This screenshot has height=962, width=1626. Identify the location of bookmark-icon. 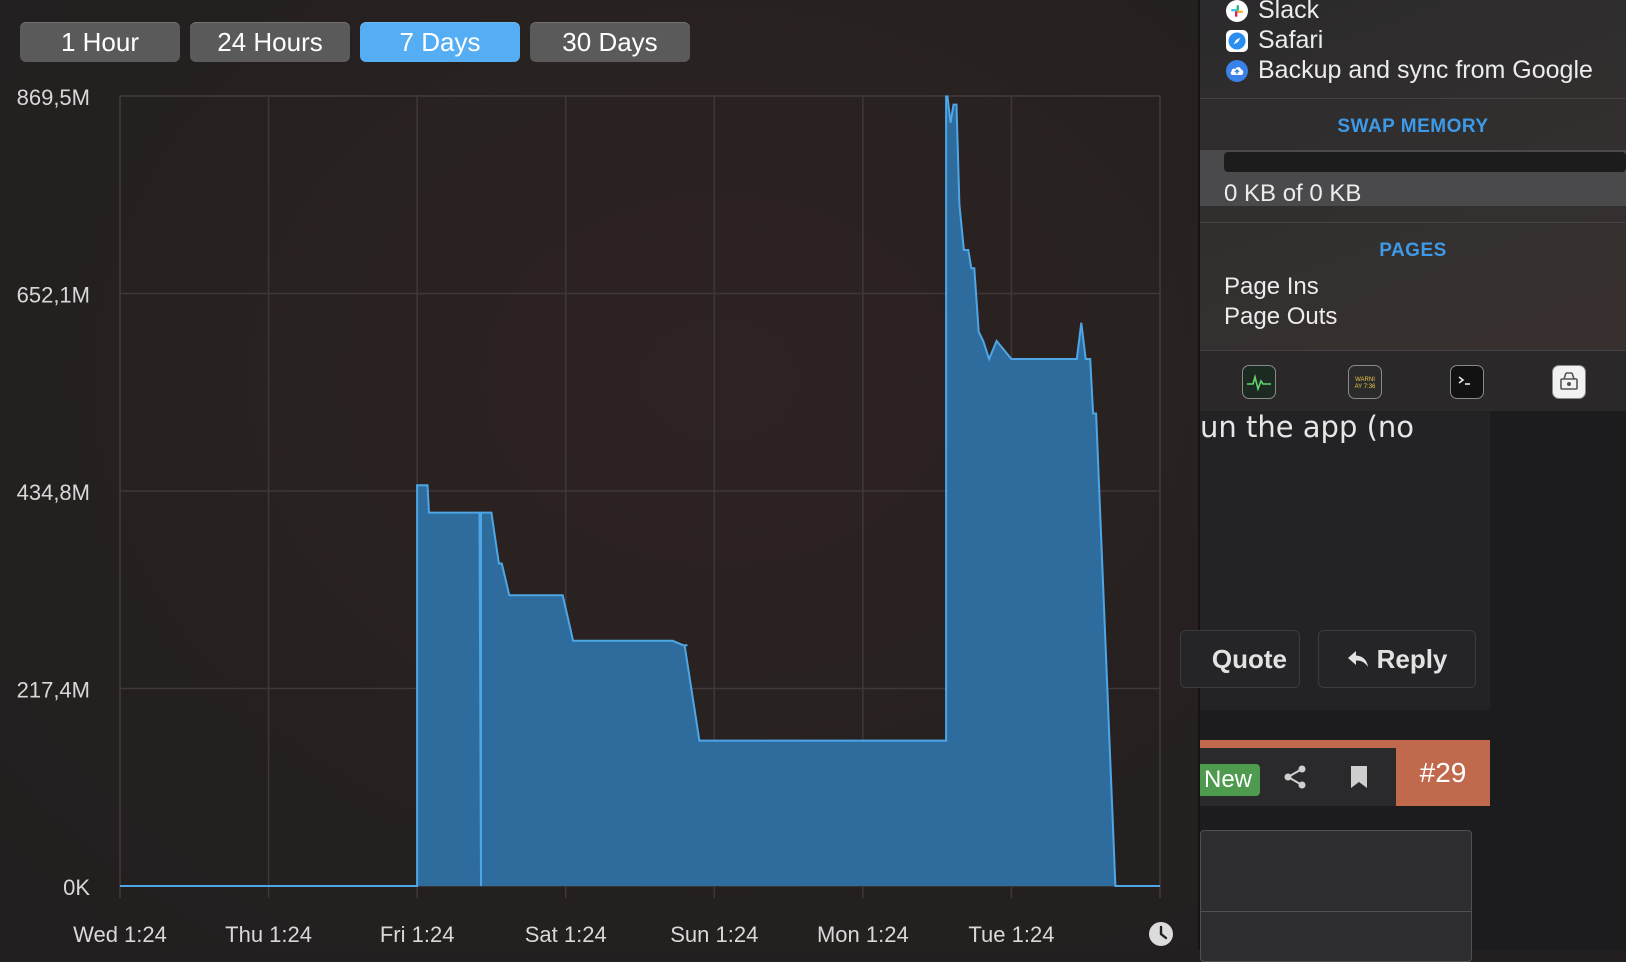
(1359, 777).